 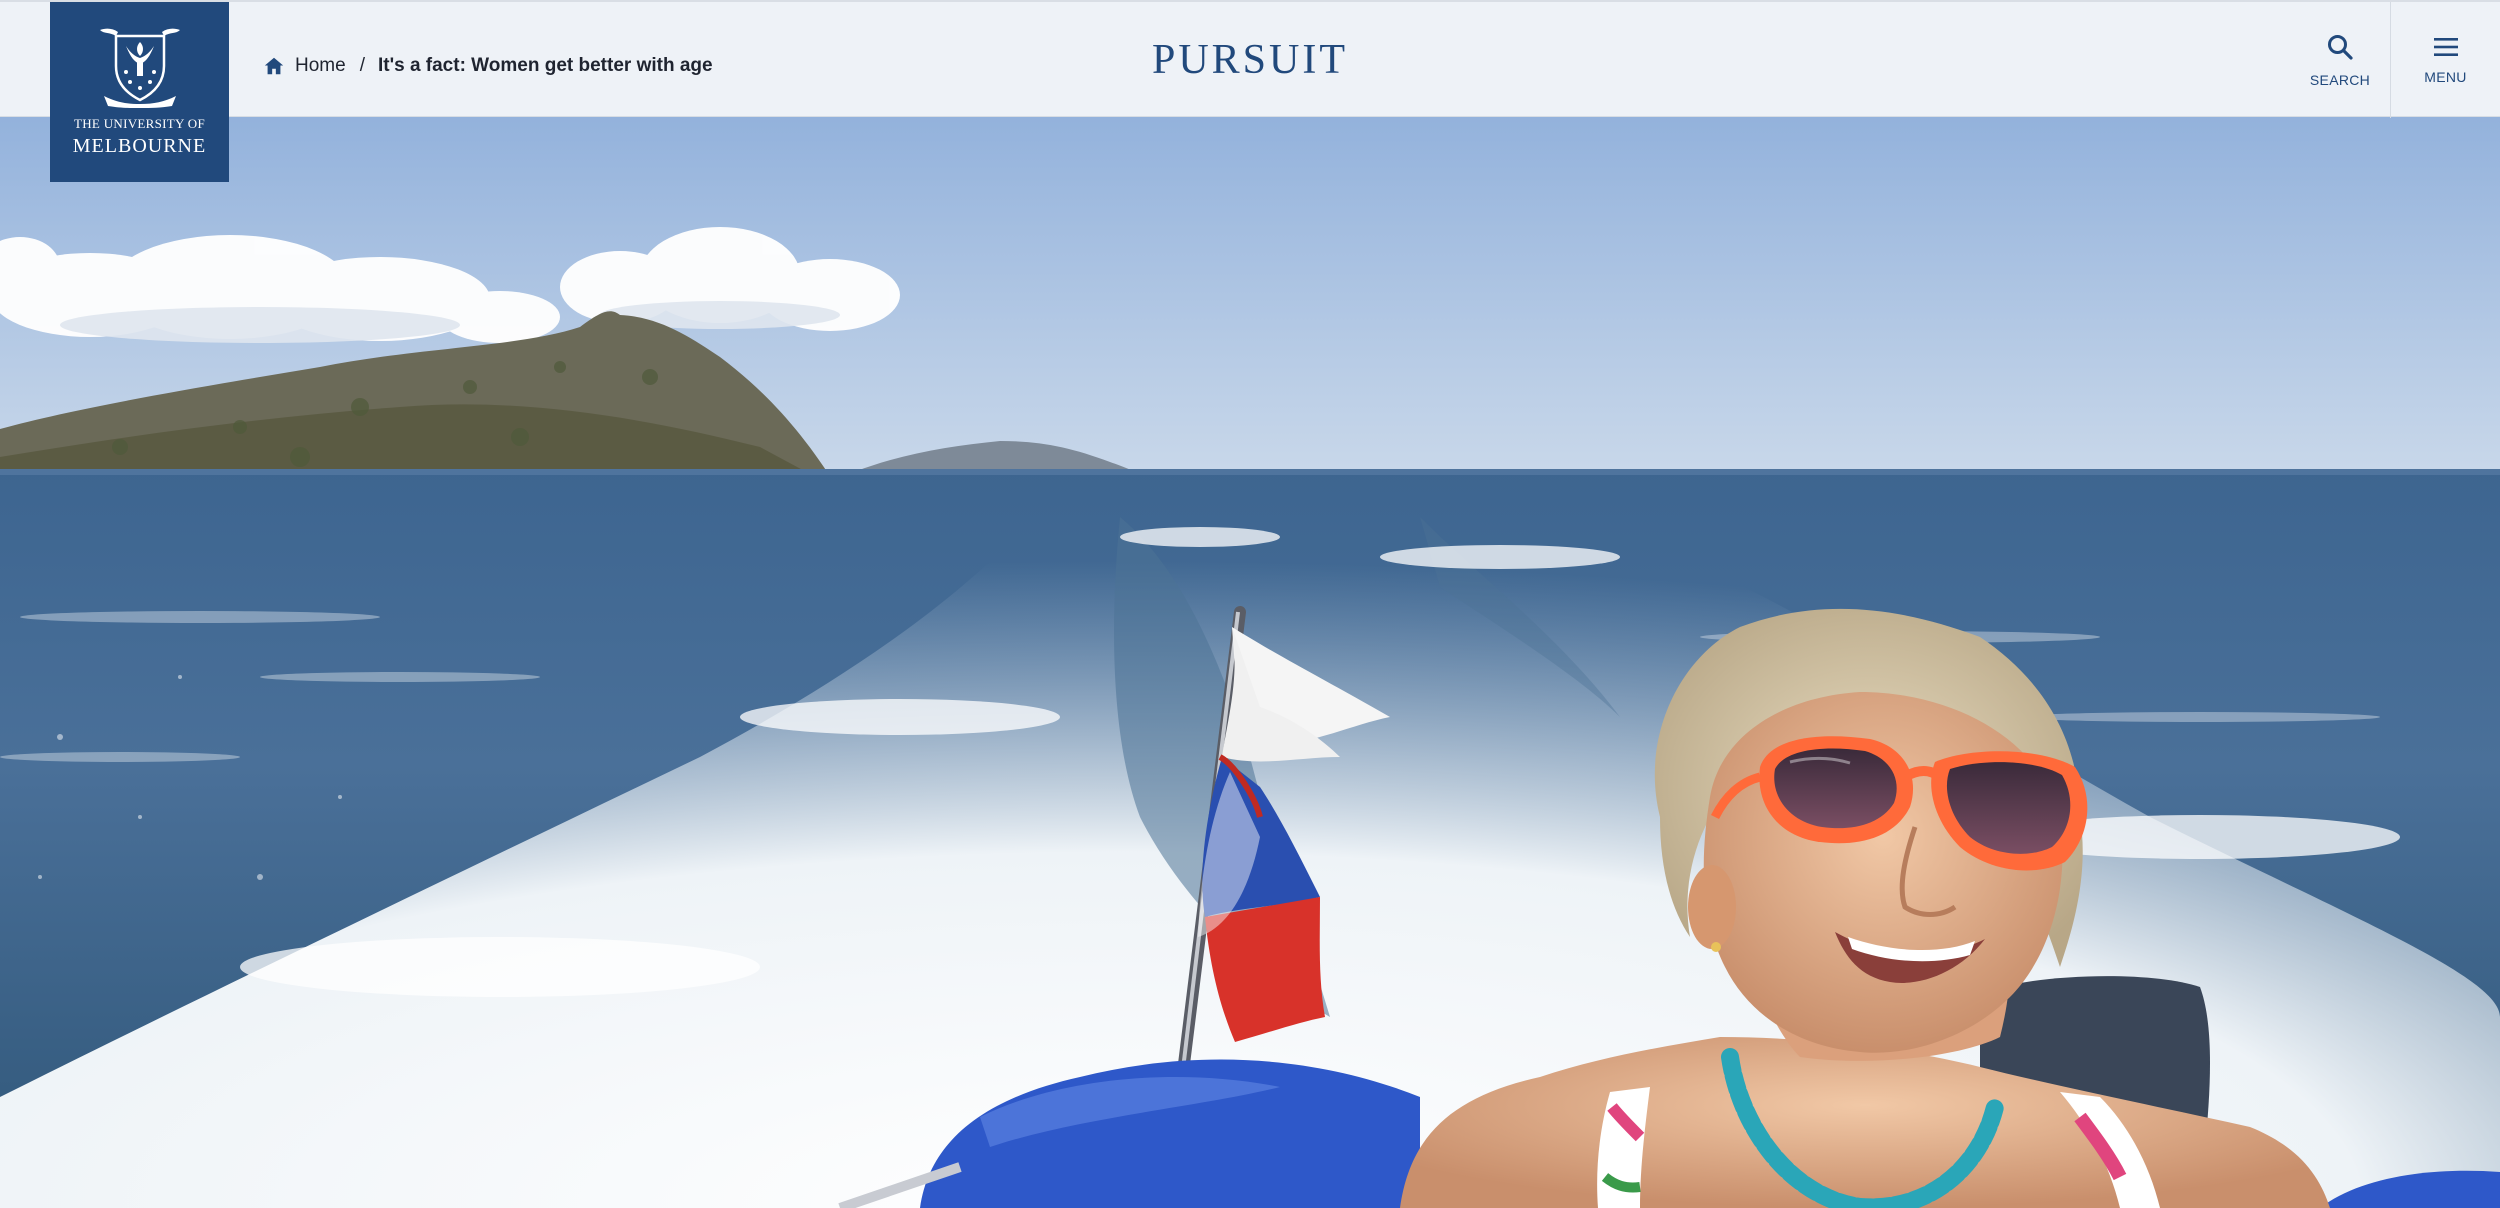 I want to click on search-icon, so click(x=2340, y=49).